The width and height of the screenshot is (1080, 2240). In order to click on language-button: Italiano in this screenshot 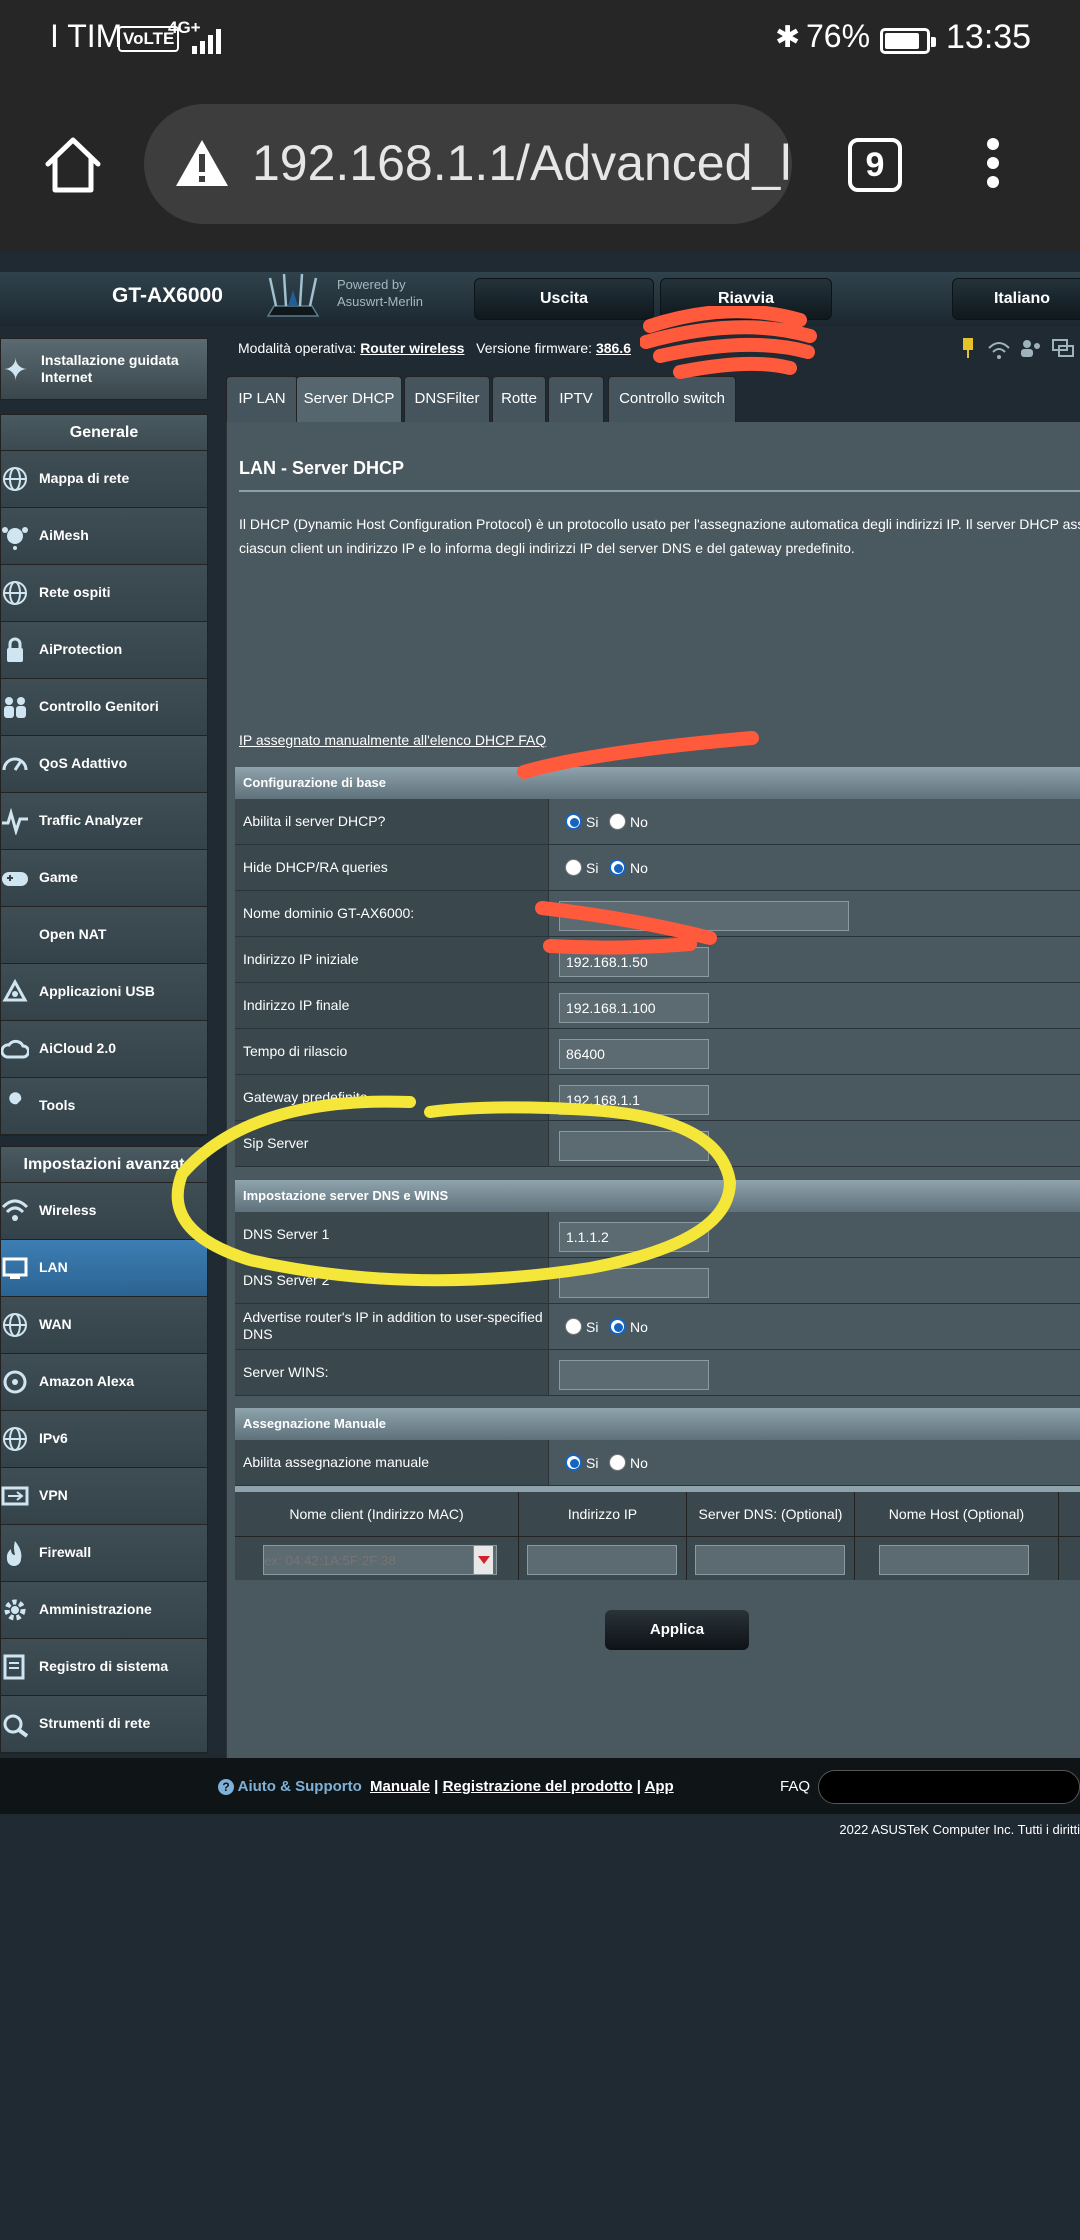, I will do `click(1016, 299)`.